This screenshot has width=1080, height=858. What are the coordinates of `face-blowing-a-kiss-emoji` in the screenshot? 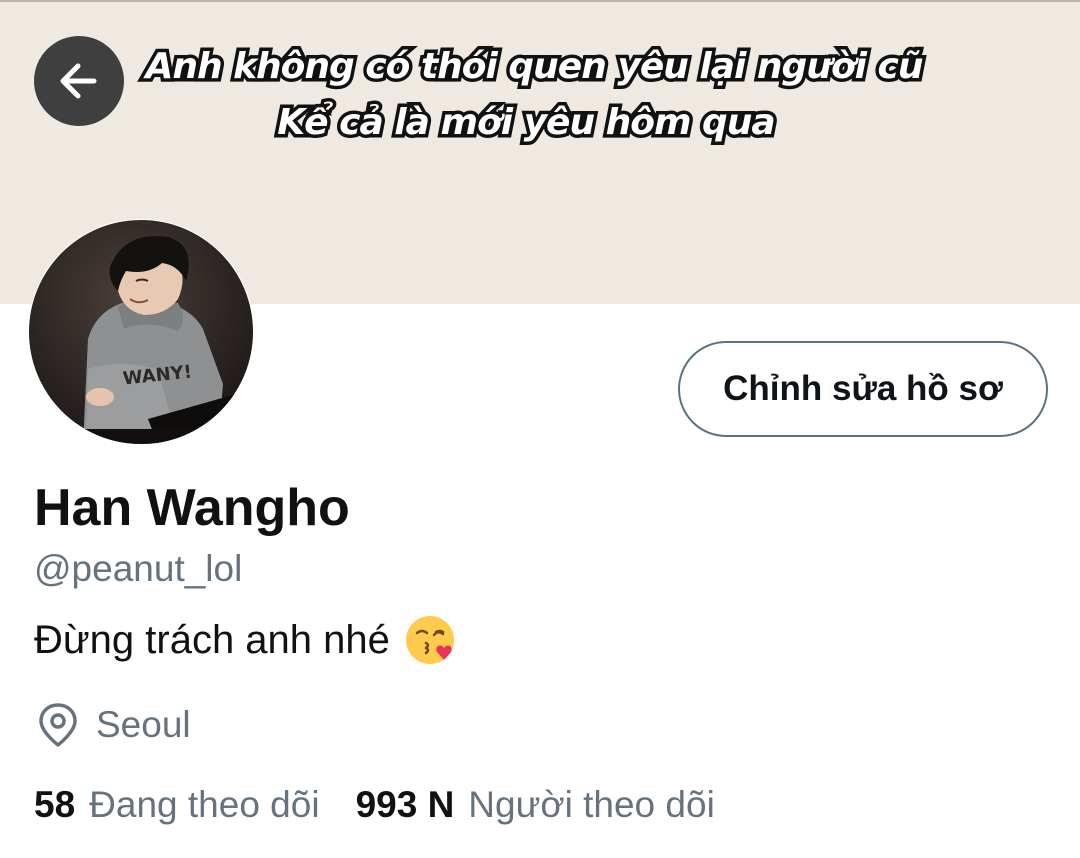 It's located at (429, 640).